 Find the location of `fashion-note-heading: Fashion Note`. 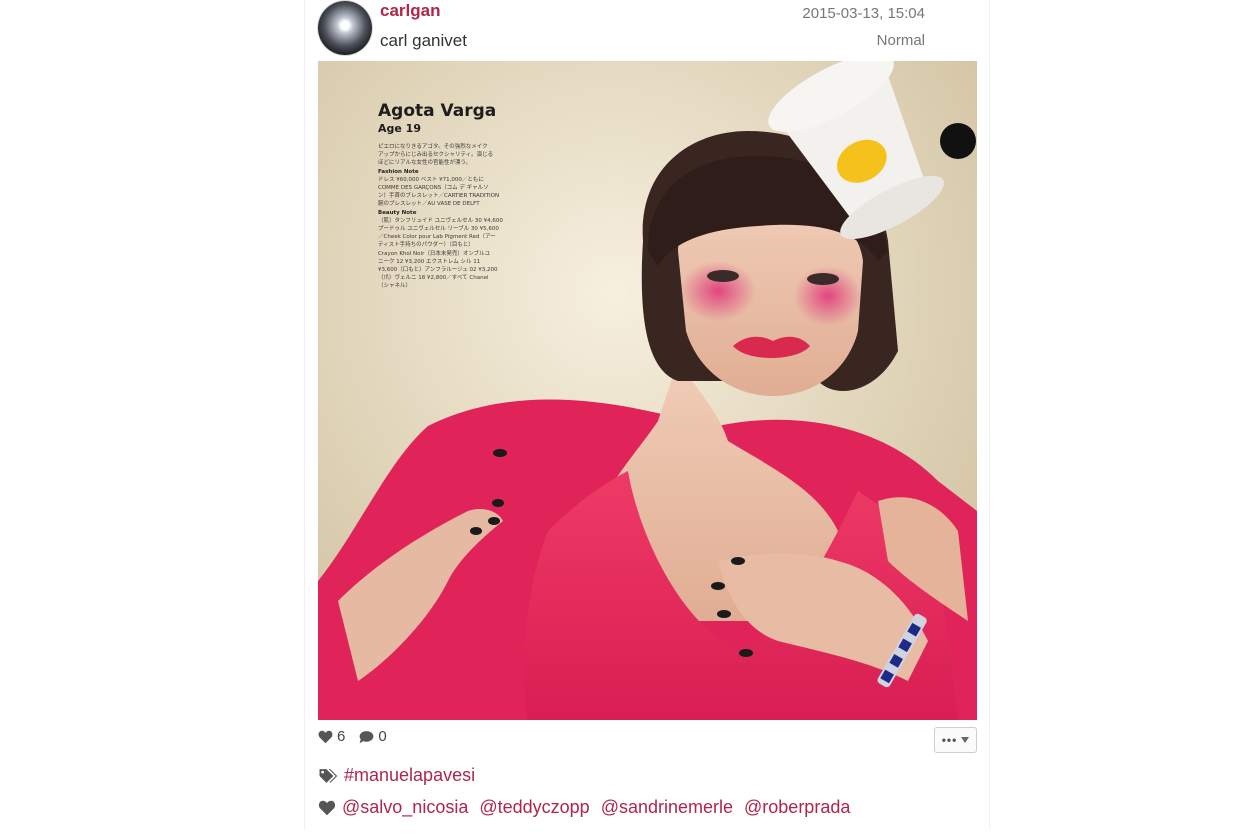

fashion-note-heading: Fashion Note is located at coordinates (398, 171).